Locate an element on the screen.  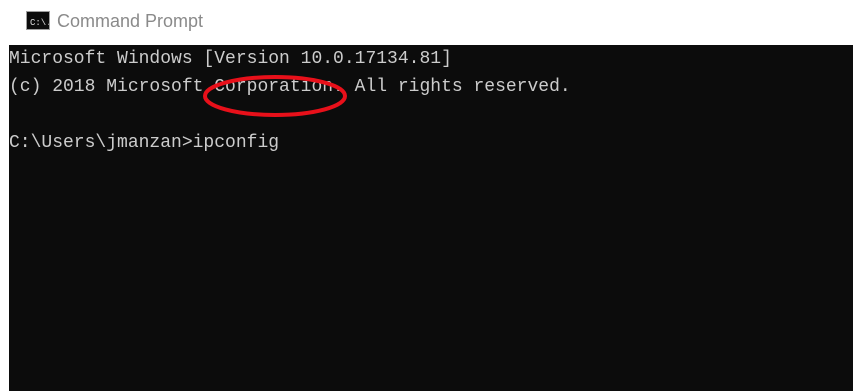
title-bar: C:\. Command Prompt is located at coordinates (426, 22).